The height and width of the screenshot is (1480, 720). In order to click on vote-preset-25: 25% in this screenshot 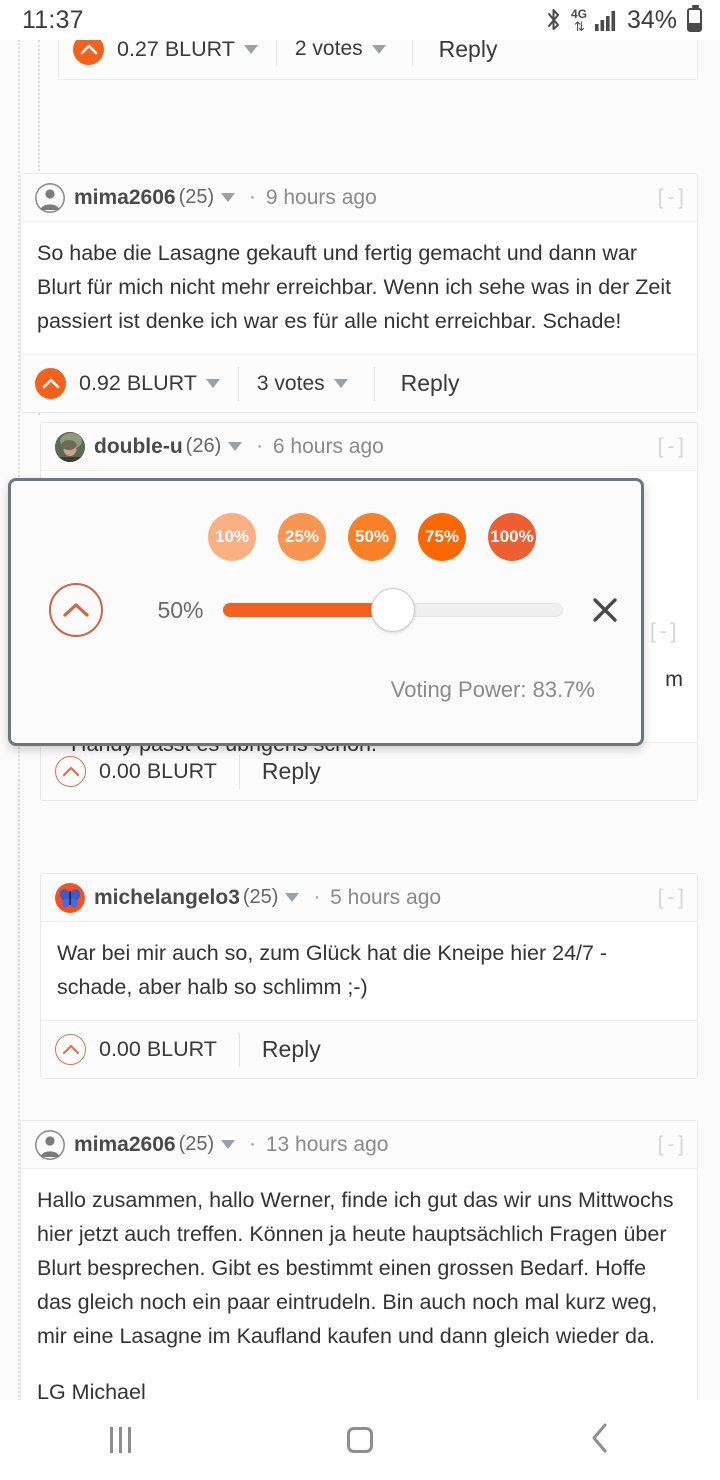, I will do `click(302, 537)`.